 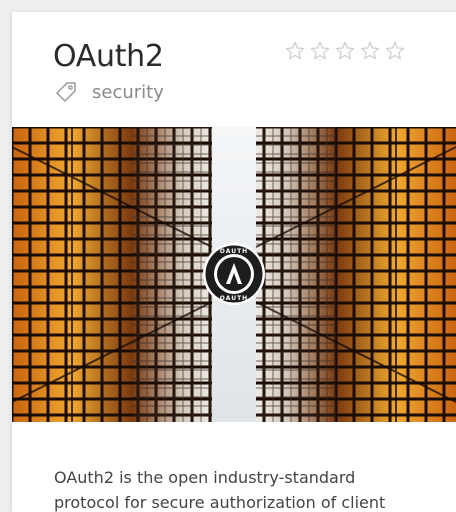 I want to click on oauth-logo-icon: OAUTH OAUTH, so click(x=234, y=274).